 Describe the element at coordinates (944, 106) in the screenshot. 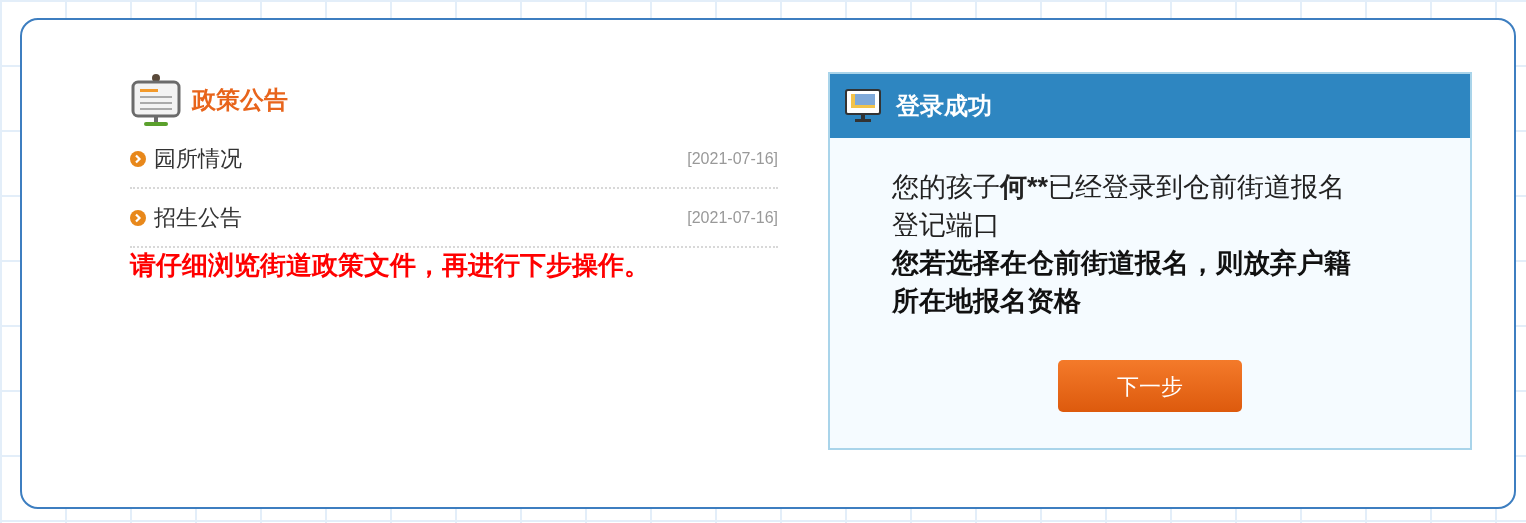

I see `panel-title: 登录成功` at that location.